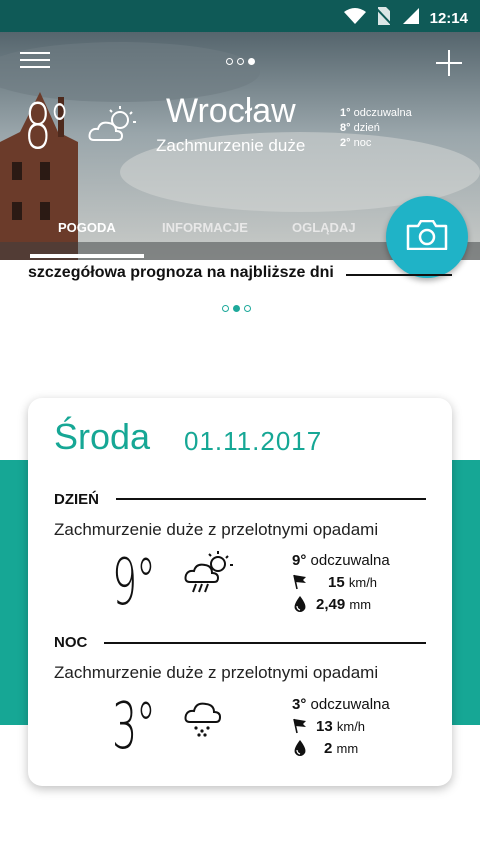 Image resolution: width=480 pixels, height=853 pixels. What do you see at coordinates (324, 227) in the screenshot?
I see `tab-ogladaj: OGLĄDAJ` at bounding box center [324, 227].